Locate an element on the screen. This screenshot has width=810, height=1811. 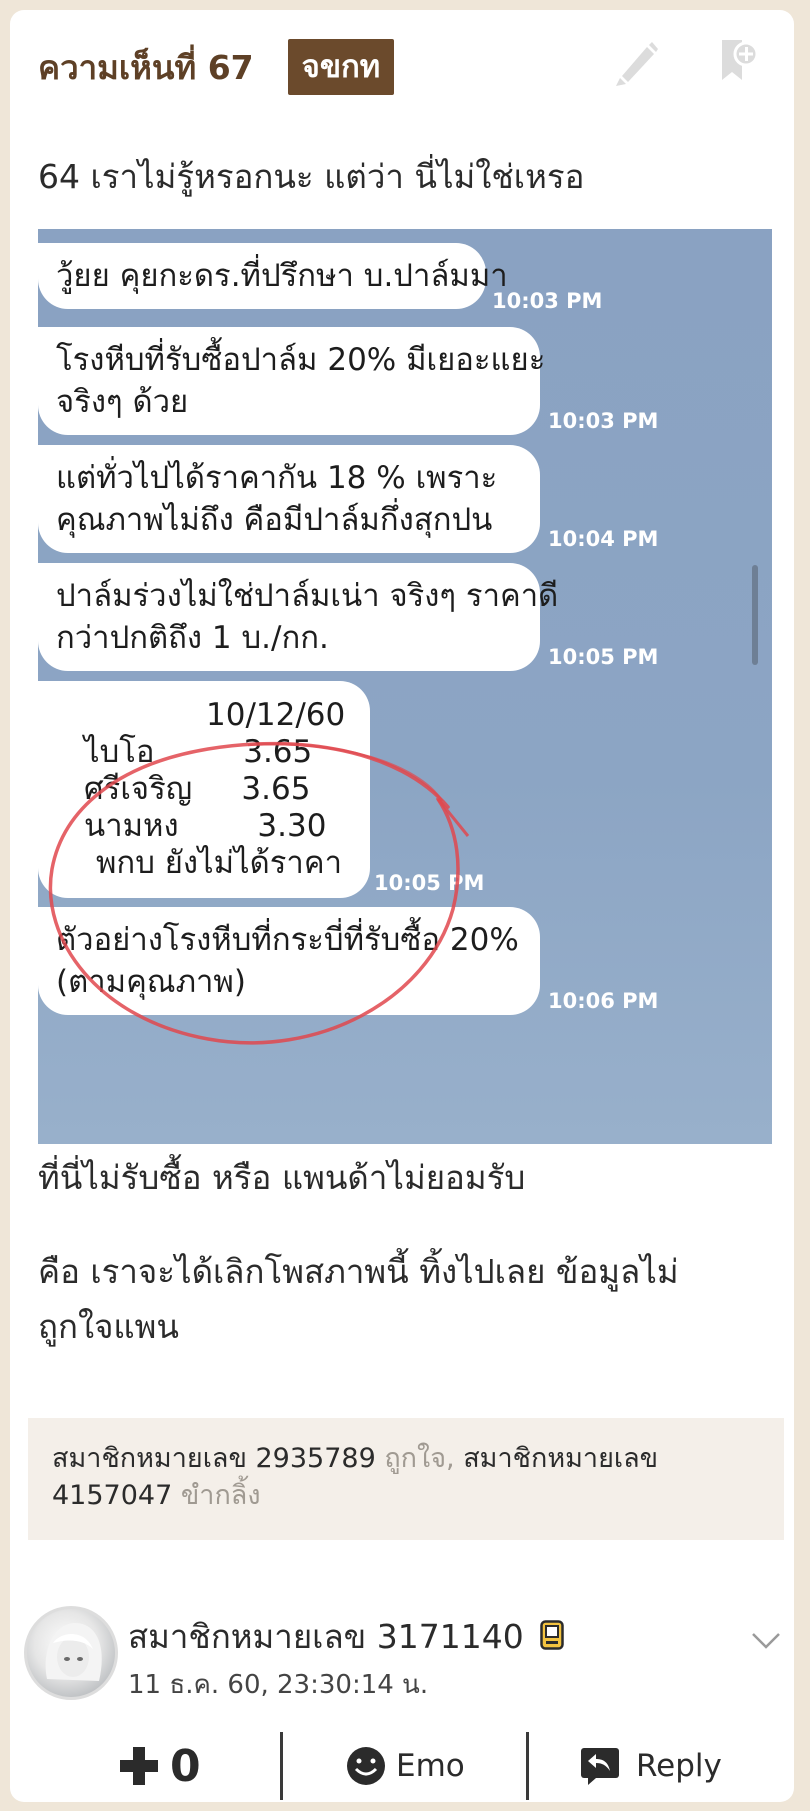
vote-button: 0 is located at coordinates (159, 1766).